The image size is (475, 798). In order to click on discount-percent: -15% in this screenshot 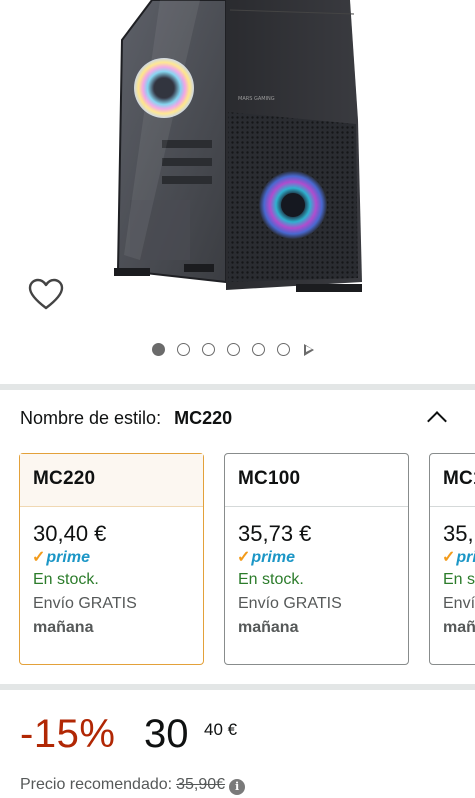, I will do `click(68, 734)`.